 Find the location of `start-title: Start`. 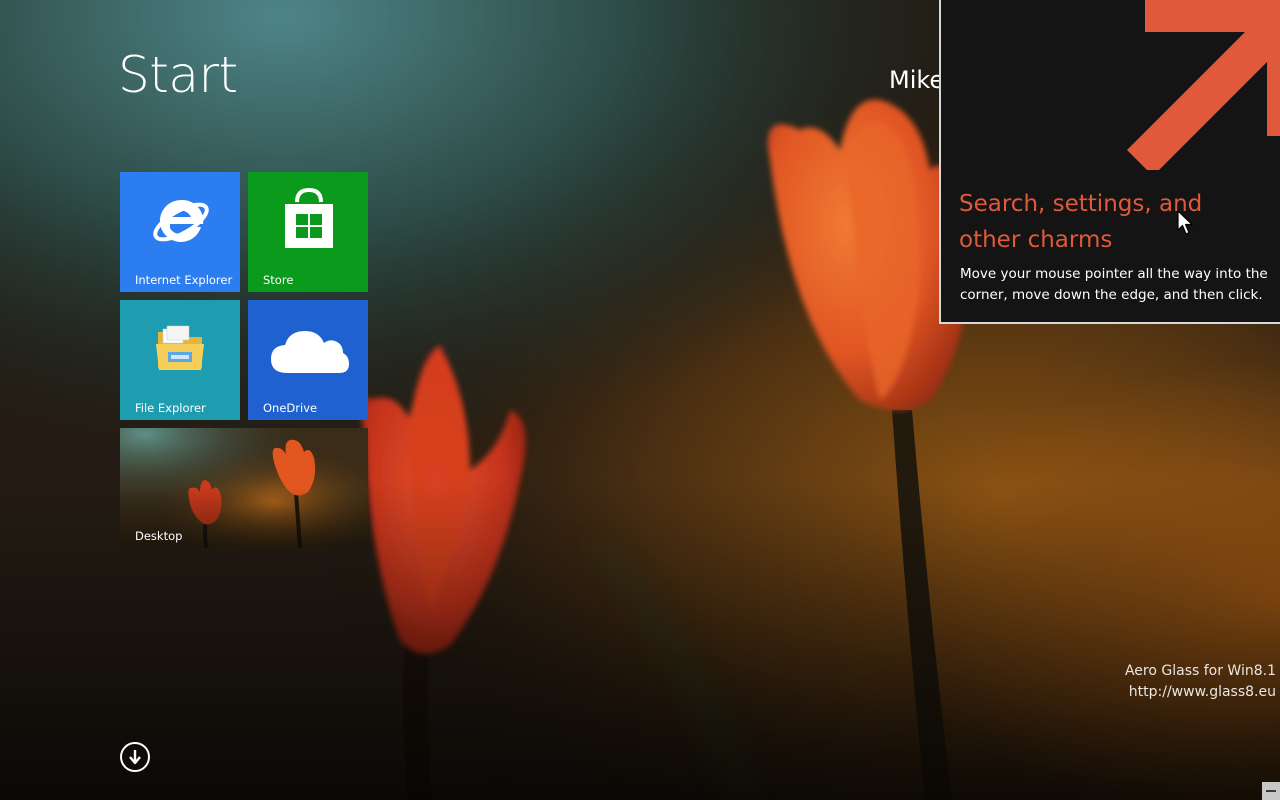

start-title: Start is located at coordinates (178, 75).